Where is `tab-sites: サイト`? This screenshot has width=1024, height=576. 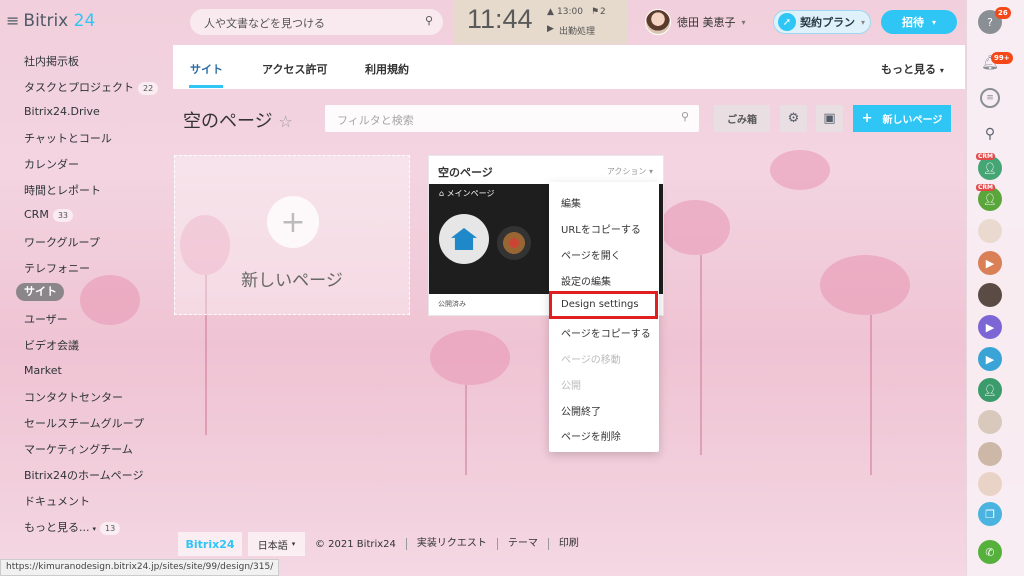
tab-sites: サイト is located at coordinates (206, 69).